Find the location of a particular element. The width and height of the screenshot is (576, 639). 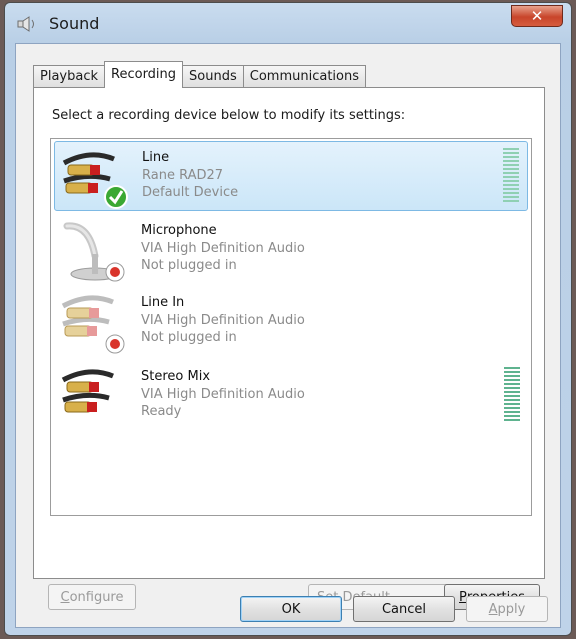

device-status: Default Device is located at coordinates (190, 192).